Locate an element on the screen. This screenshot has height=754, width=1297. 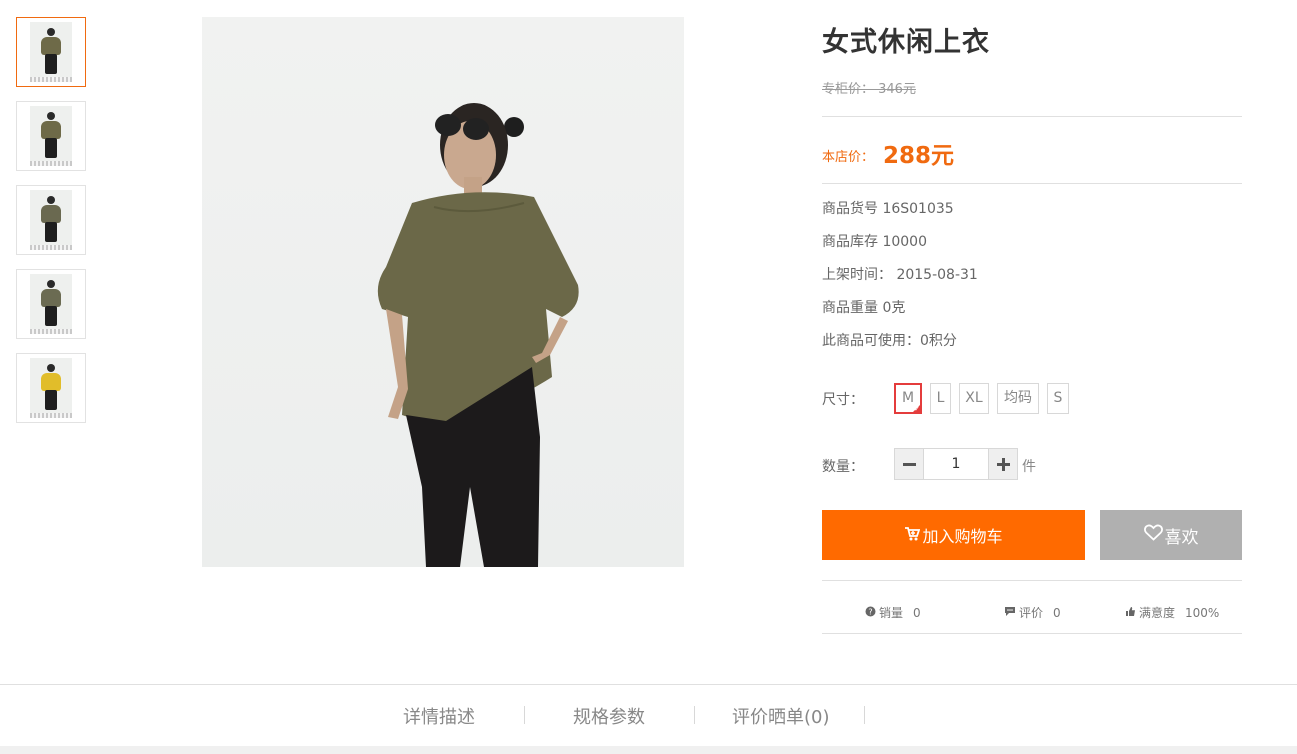
like-button: 喜欢 is located at coordinates (1171, 535).